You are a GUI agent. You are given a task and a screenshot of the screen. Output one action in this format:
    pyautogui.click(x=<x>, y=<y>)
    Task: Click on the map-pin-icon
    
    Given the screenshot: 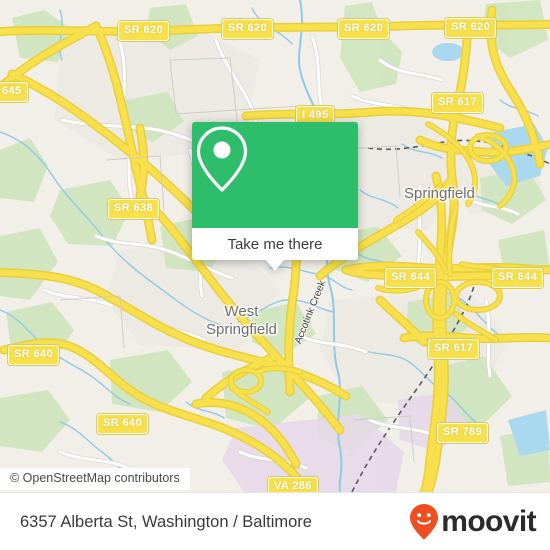 What is the action you would take?
    pyautogui.click(x=222, y=159)
    